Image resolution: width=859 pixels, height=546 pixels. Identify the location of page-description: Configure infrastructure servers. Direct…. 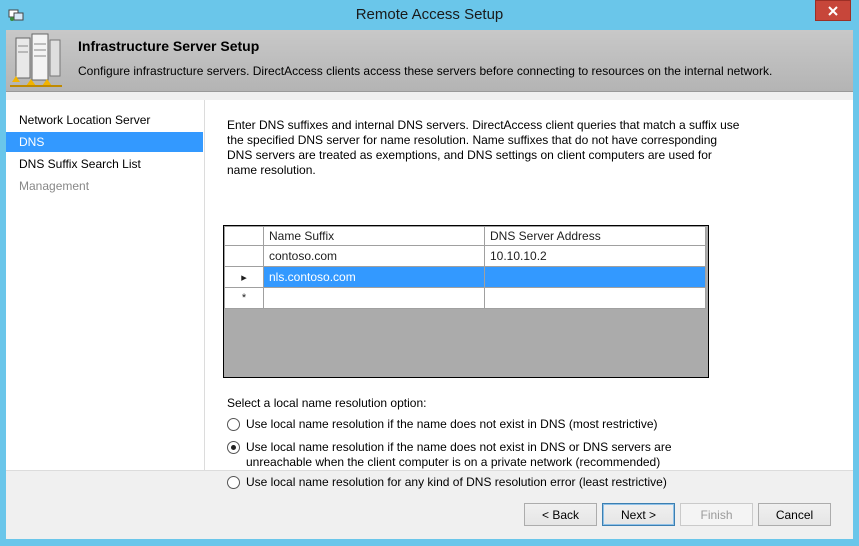
(425, 71).